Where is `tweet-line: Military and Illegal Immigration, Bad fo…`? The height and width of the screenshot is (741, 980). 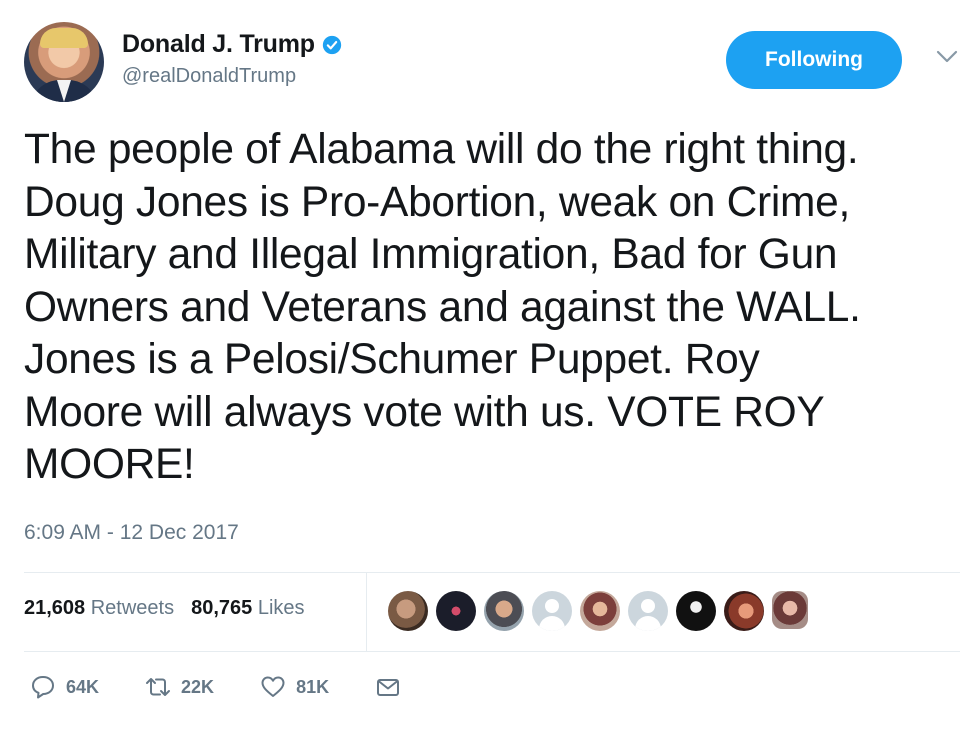 tweet-line: Military and Illegal Immigration, Bad fo… is located at coordinates (431, 254).